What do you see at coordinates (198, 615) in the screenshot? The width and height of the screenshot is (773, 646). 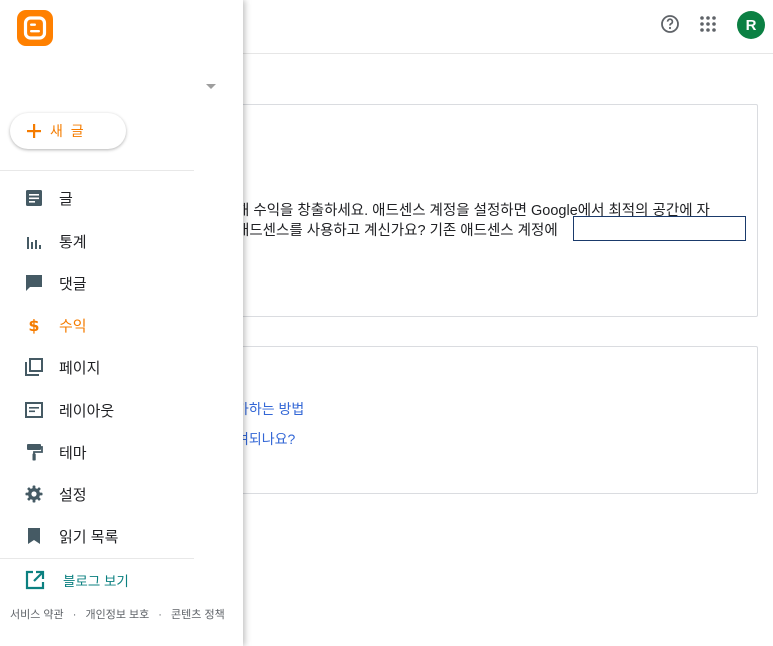 I see `content-policy-link: 콘텐츠 정책` at bounding box center [198, 615].